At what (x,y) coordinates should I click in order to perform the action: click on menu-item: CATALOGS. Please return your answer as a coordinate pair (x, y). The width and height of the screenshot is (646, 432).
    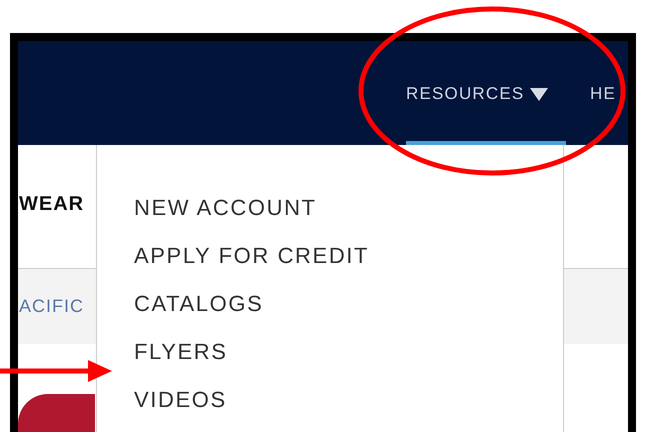
    Looking at the image, I should click on (348, 304).